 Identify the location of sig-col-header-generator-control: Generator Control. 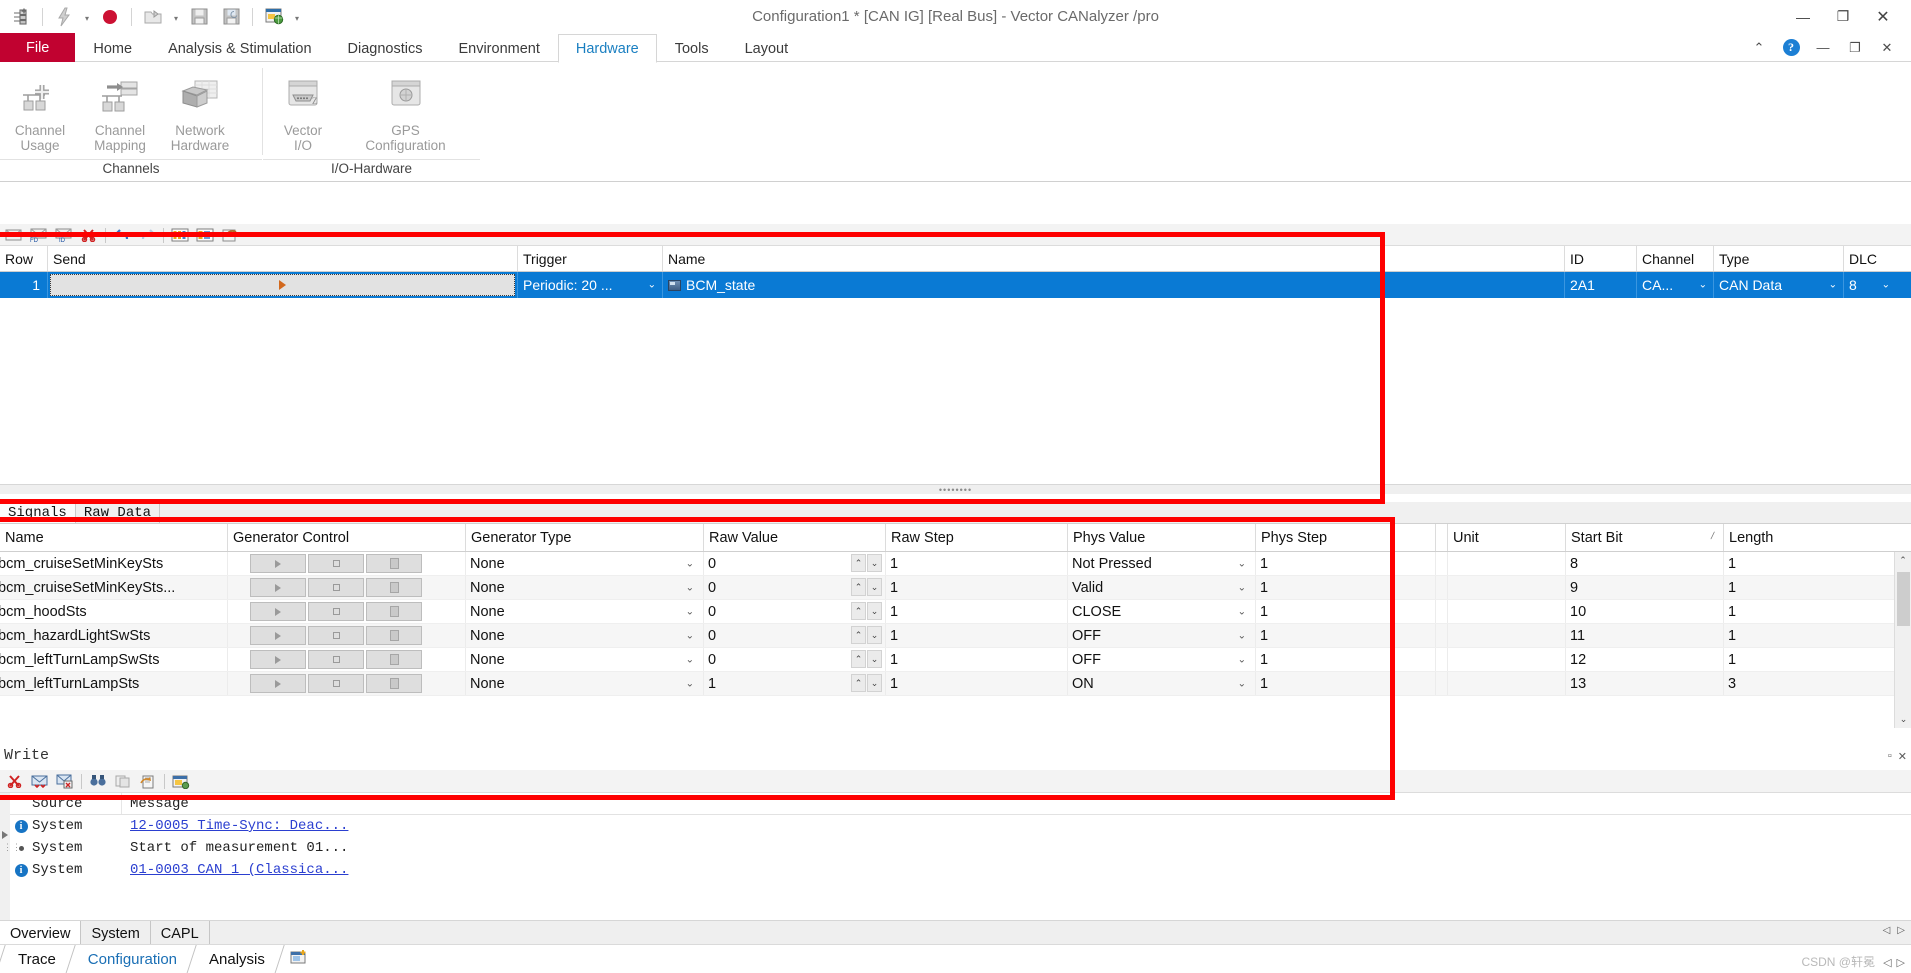
(347, 537).